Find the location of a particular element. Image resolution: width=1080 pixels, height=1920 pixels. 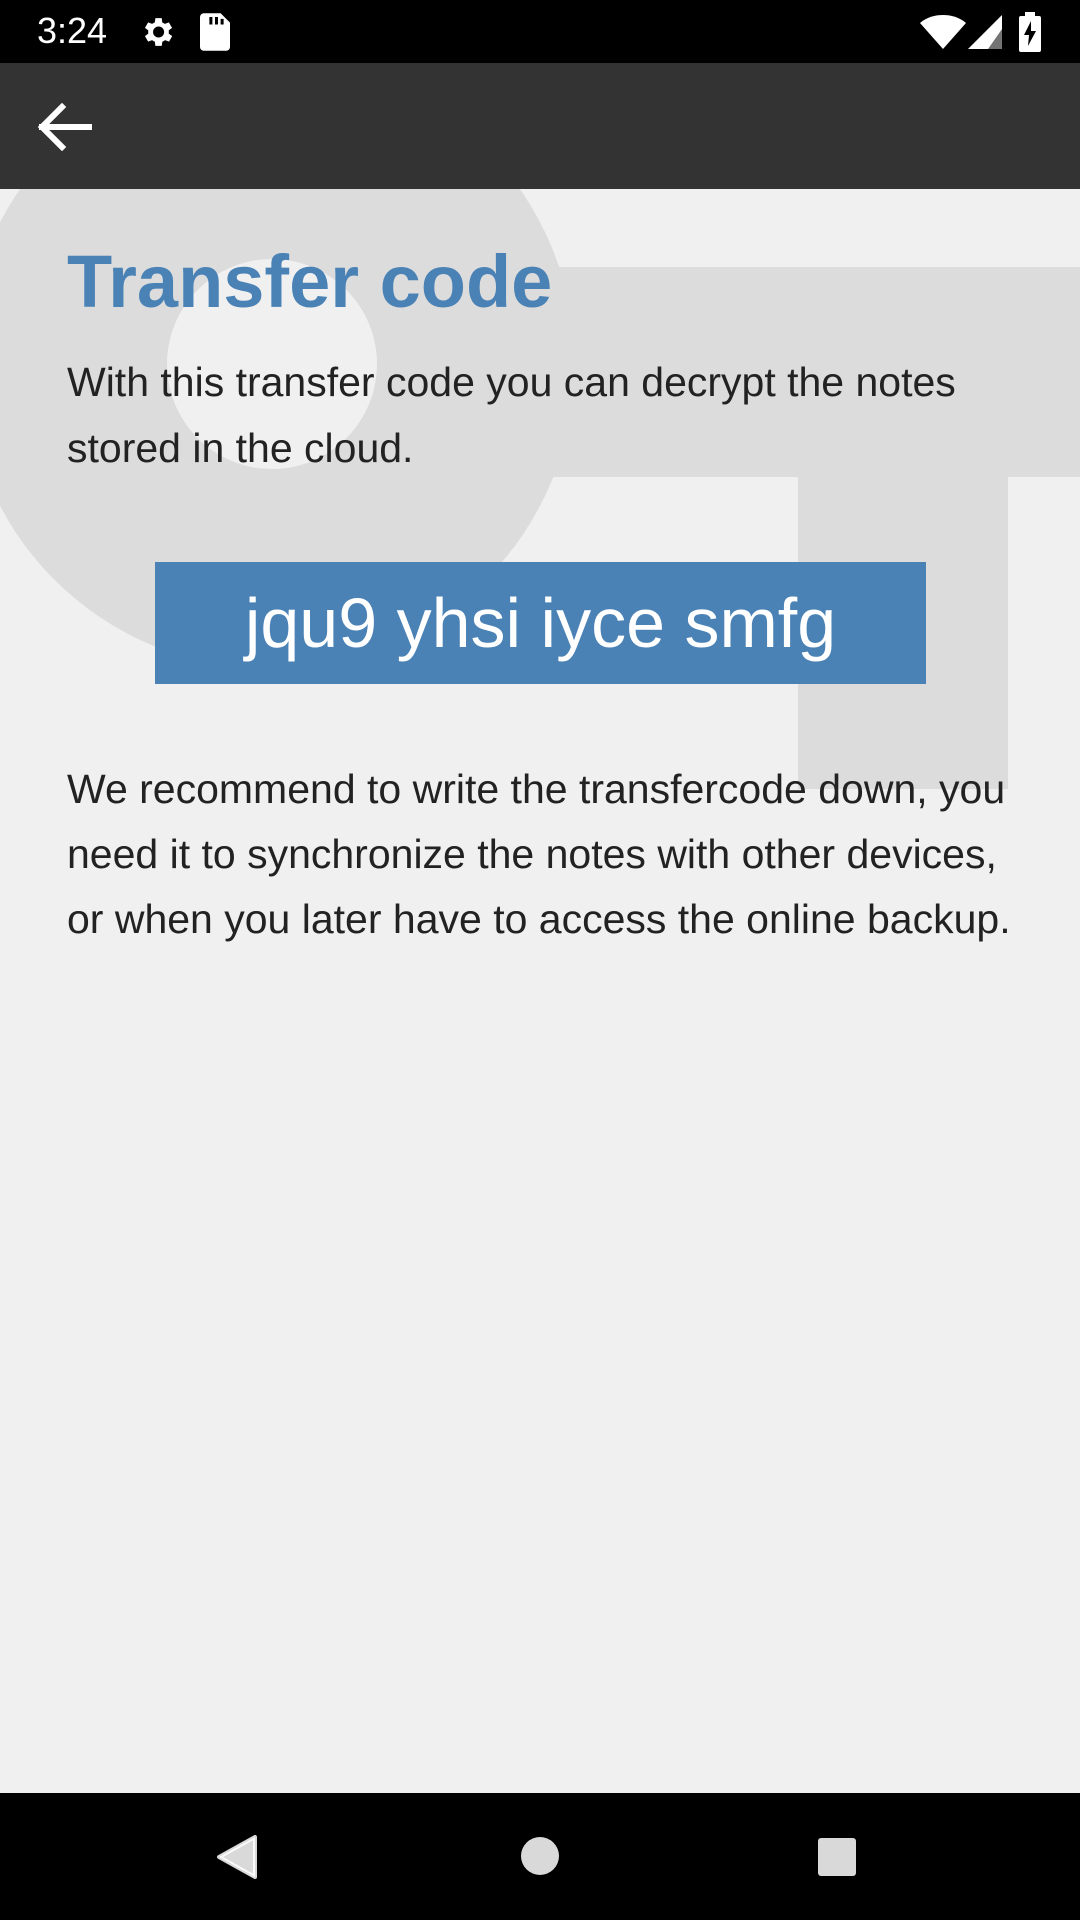

gear-icon is located at coordinates (158, 32).